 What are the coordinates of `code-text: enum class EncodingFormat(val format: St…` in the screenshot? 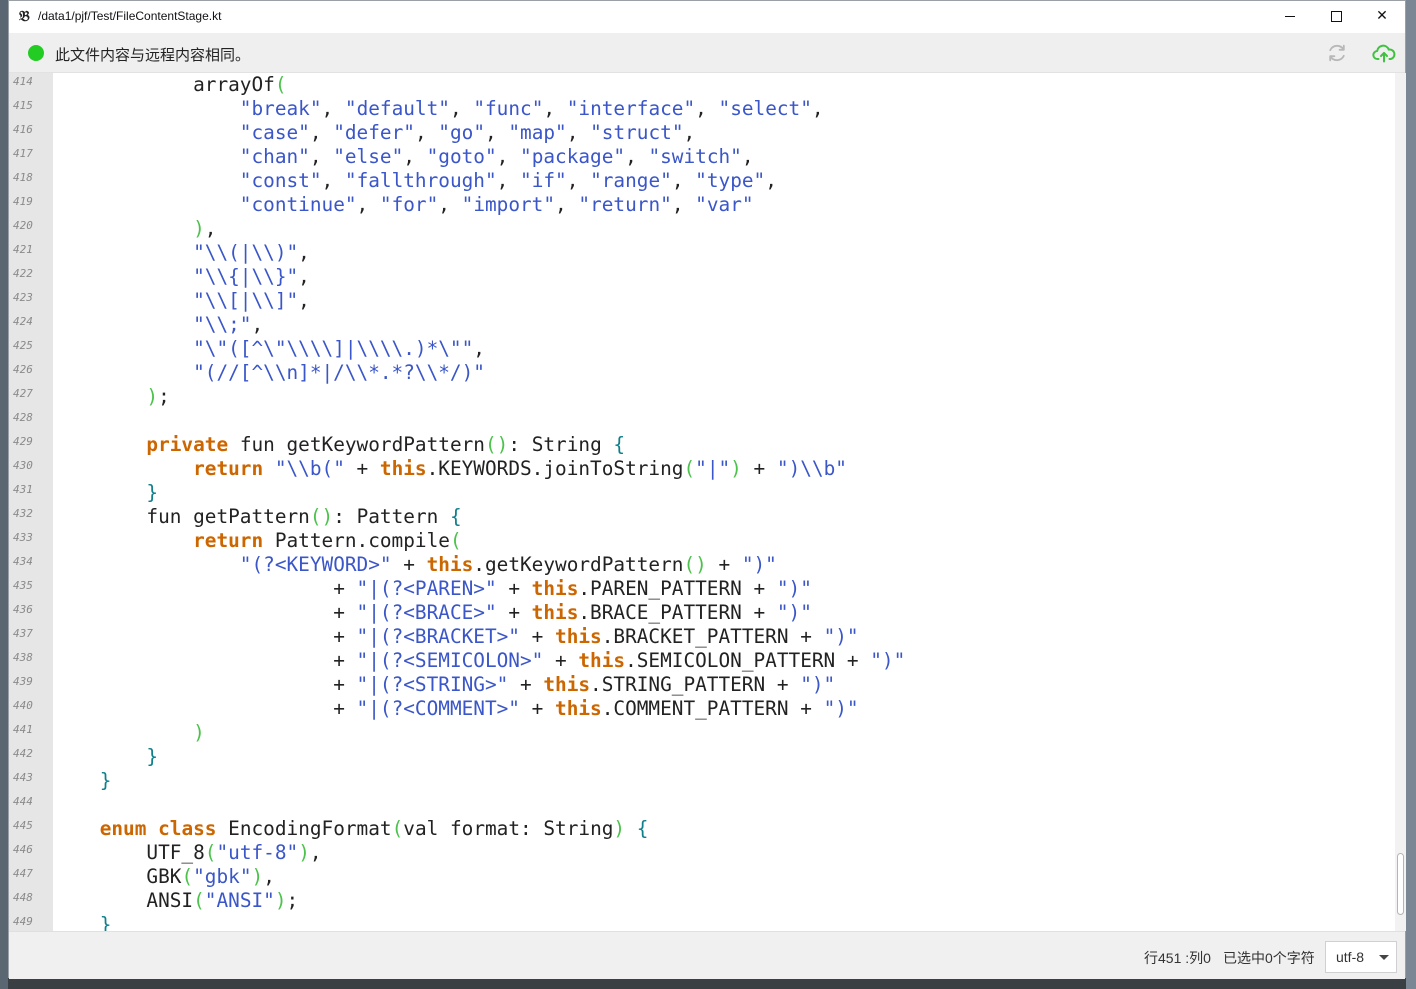 It's located at (351, 829).